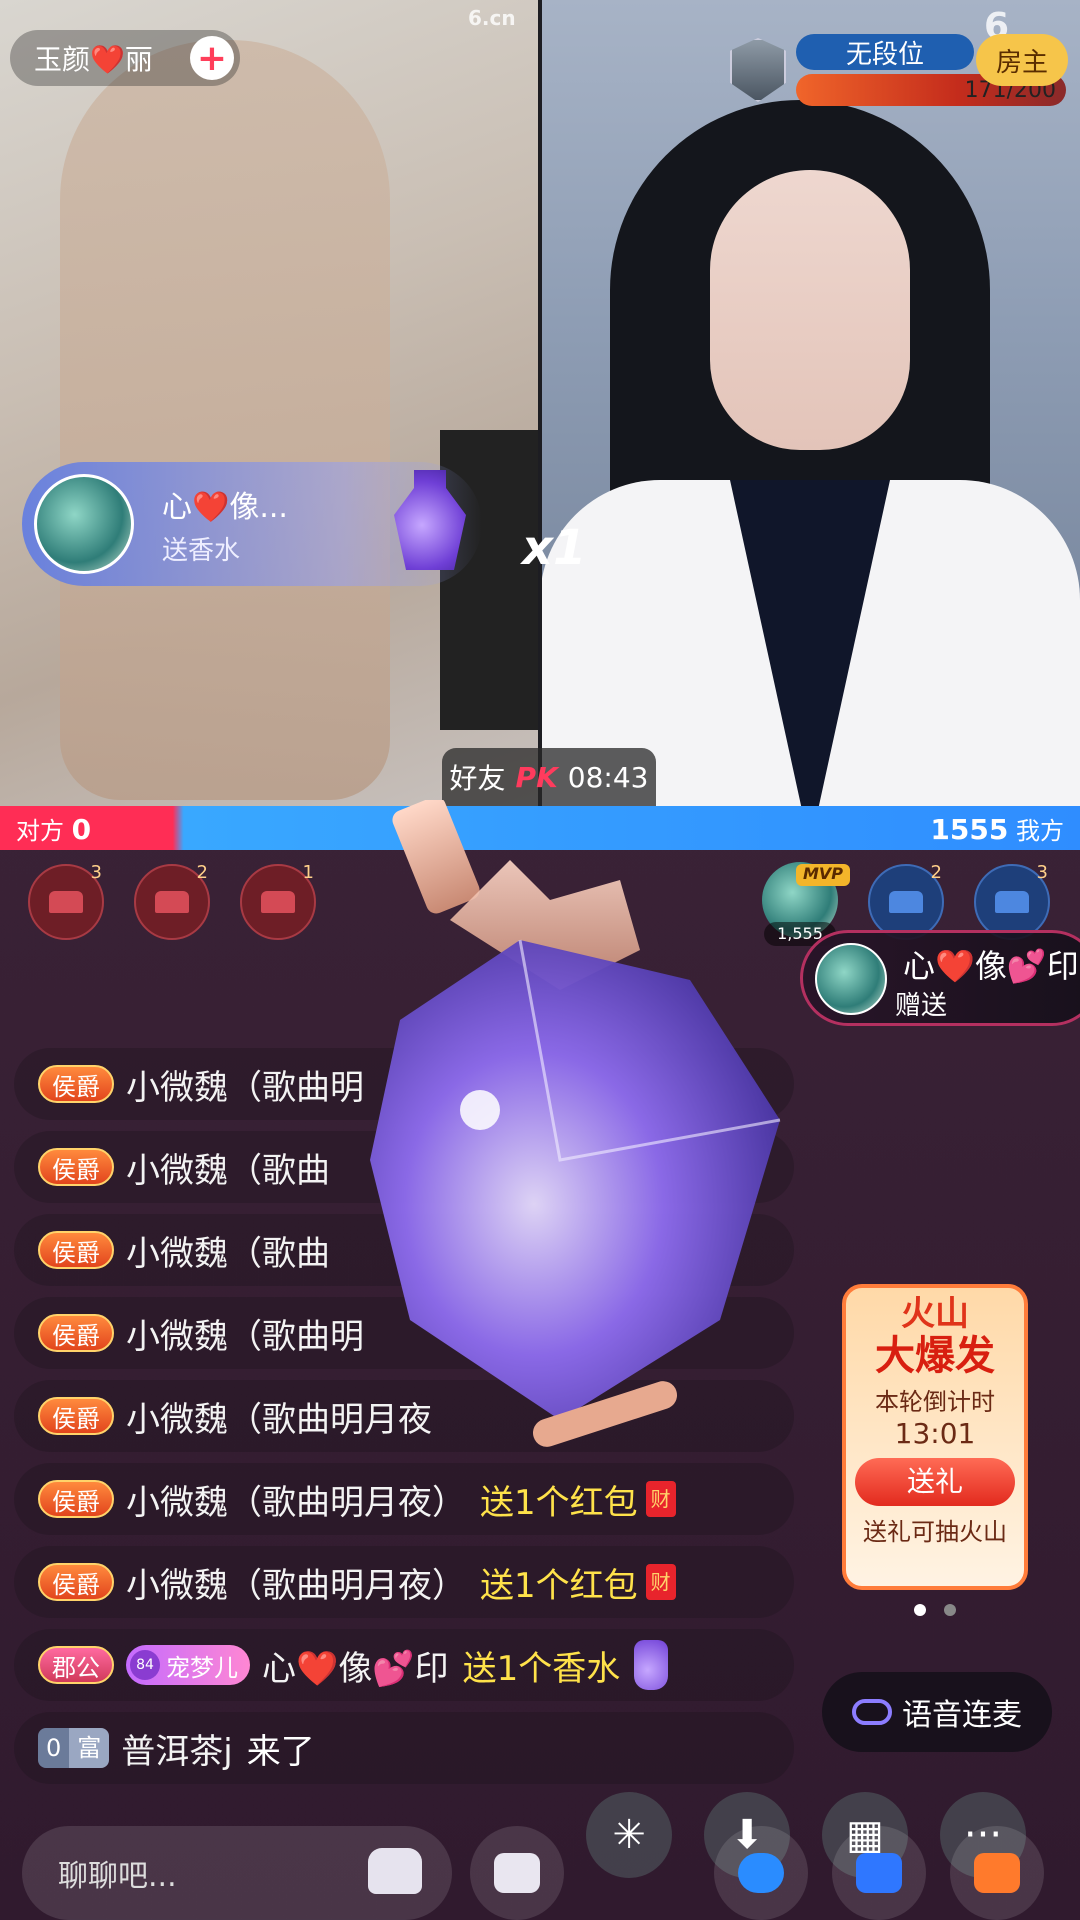  What do you see at coordinates (991, 966) in the screenshot?
I see `toast-sender: 心❤️像💕印` at bounding box center [991, 966].